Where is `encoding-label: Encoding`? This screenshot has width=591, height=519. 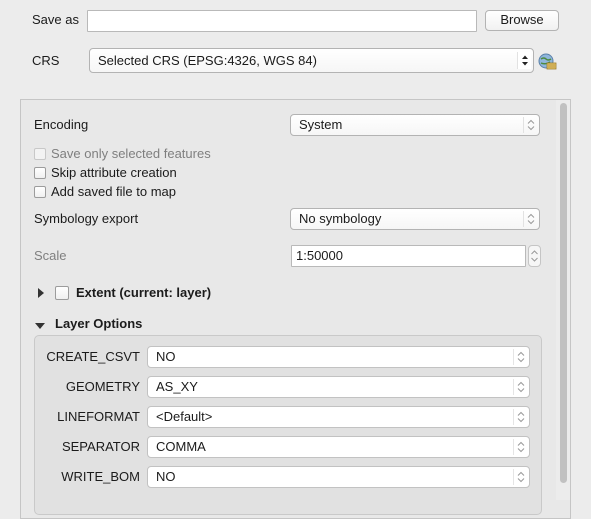
encoding-label: Encoding is located at coordinates (61, 124).